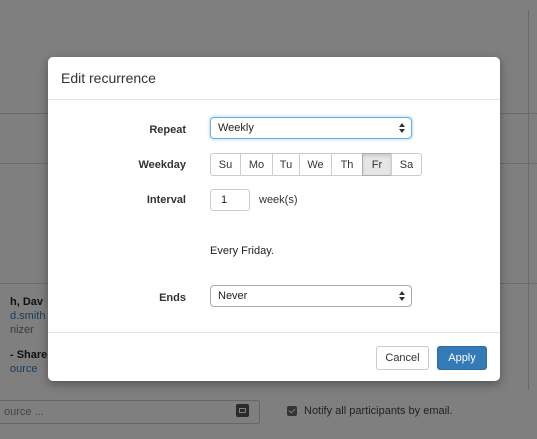 The height and width of the screenshot is (439, 537). What do you see at coordinates (225, 164) in the screenshot?
I see `weekday-button-su: Su` at bounding box center [225, 164].